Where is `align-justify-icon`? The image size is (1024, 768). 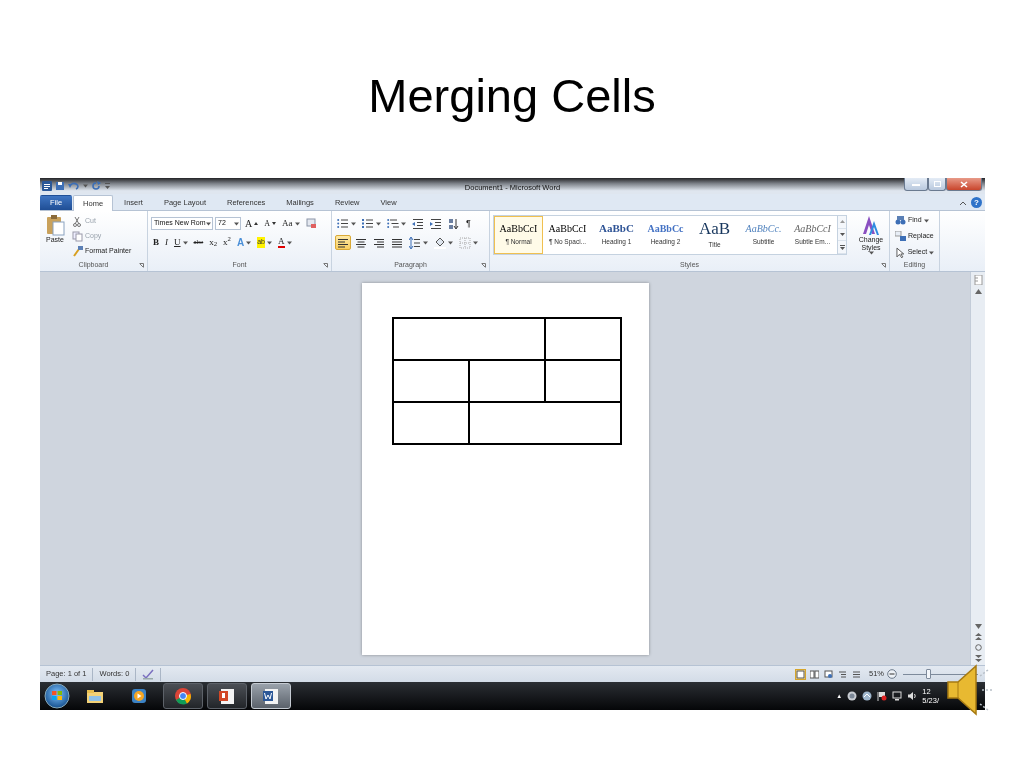 align-justify-icon is located at coordinates (397, 242).